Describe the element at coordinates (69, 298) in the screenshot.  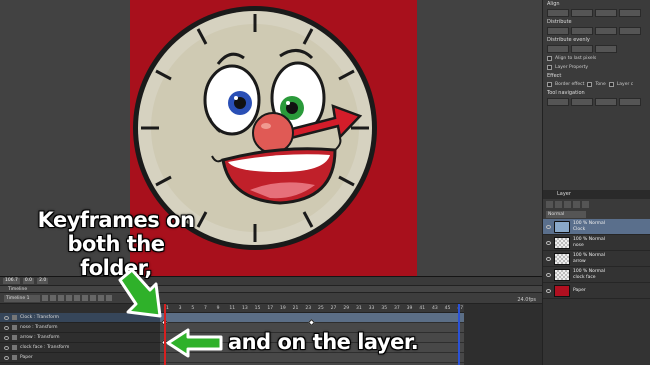
I see `play-icon` at that location.